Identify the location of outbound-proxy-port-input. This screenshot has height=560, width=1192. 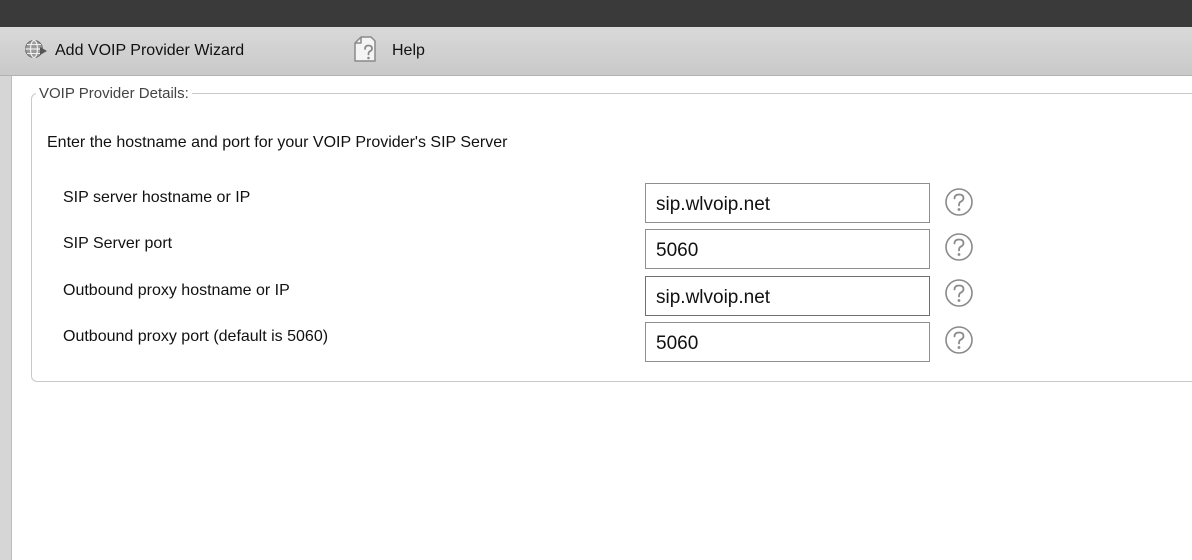
(787, 342).